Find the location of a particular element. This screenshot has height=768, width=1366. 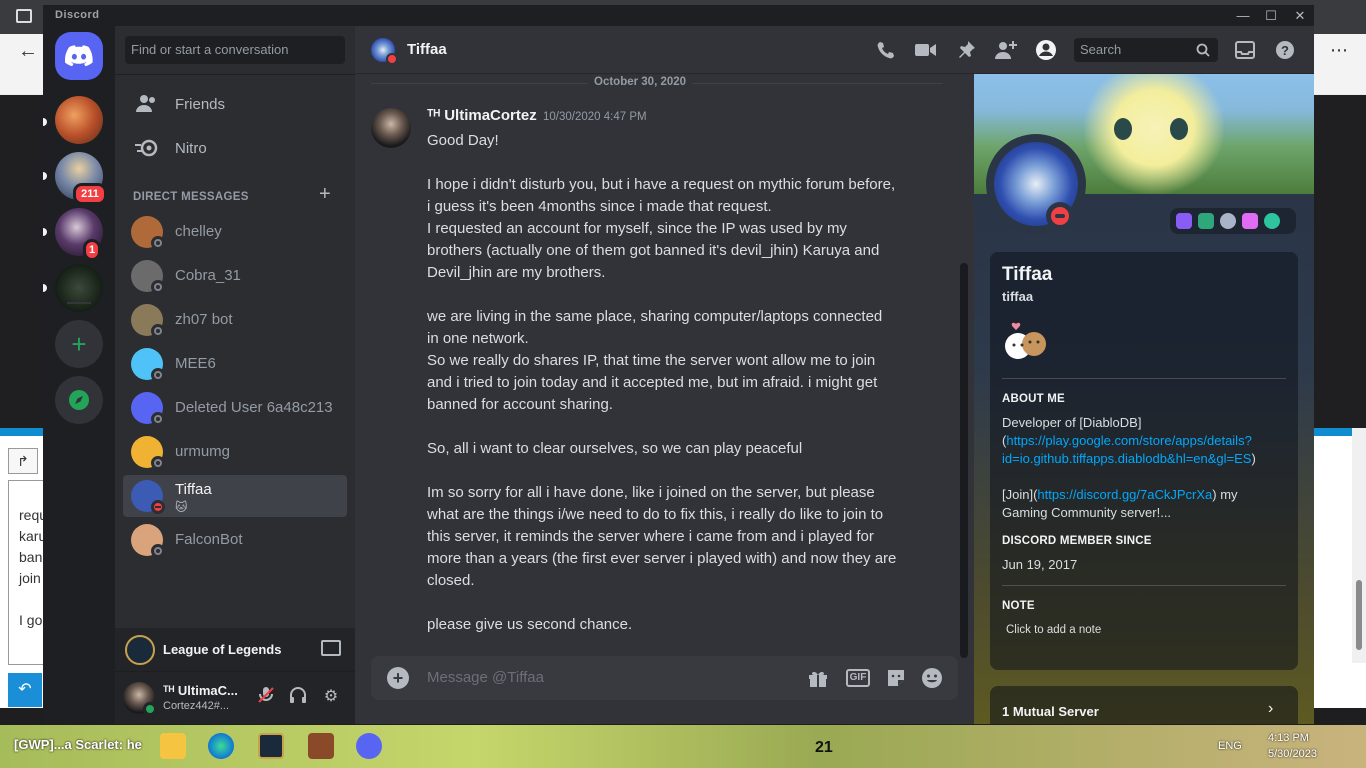

league-of-legends-icon is located at coordinates (271, 746).